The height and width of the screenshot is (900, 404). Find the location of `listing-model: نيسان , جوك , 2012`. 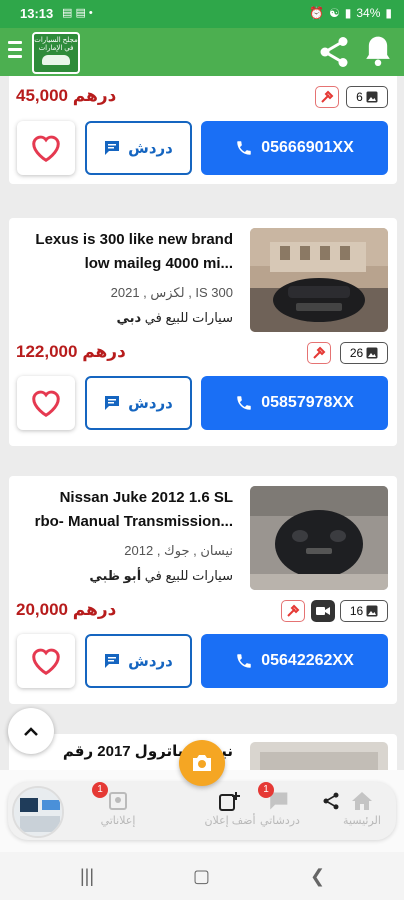

listing-model: نيسان , جوك , 2012 is located at coordinates (178, 550).